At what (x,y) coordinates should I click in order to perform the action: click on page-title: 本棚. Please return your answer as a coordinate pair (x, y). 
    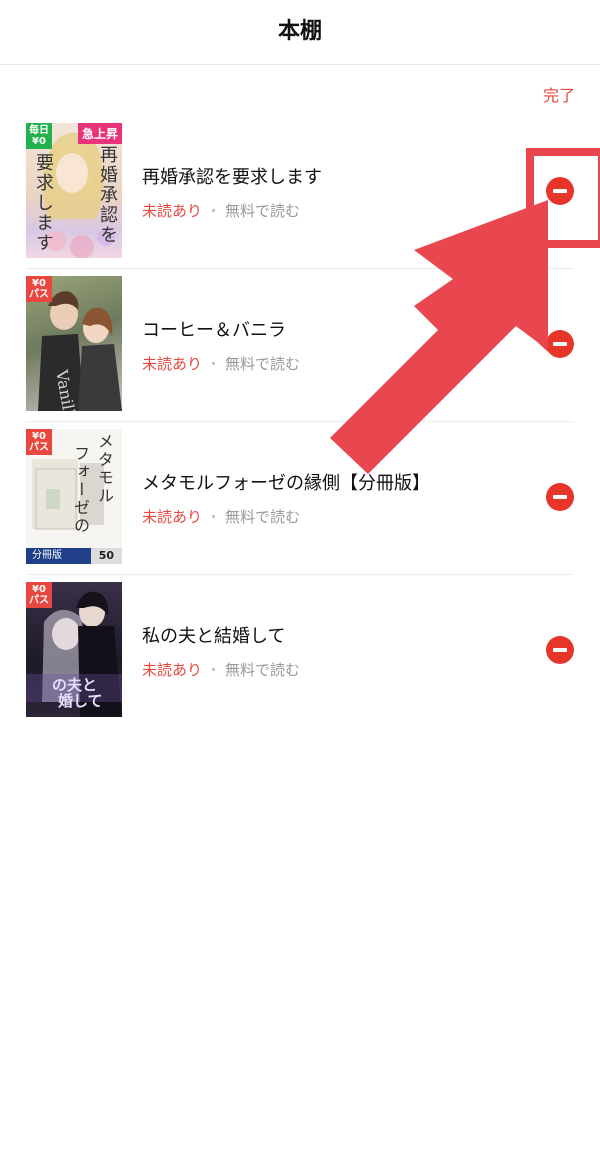
    Looking at the image, I should click on (299, 31).